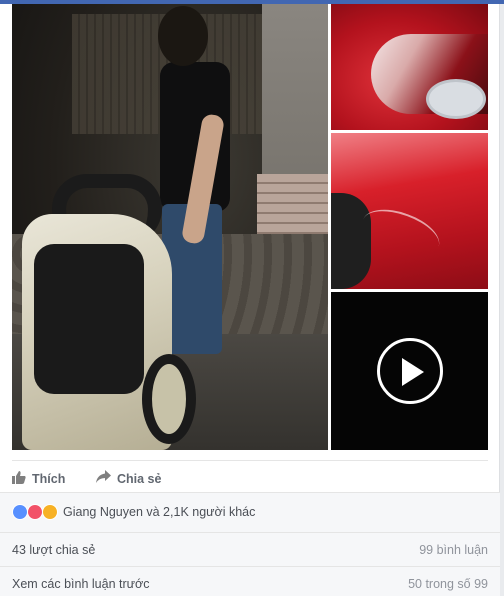  I want to click on comment-pagination: 50 trong số 99, so click(448, 584).